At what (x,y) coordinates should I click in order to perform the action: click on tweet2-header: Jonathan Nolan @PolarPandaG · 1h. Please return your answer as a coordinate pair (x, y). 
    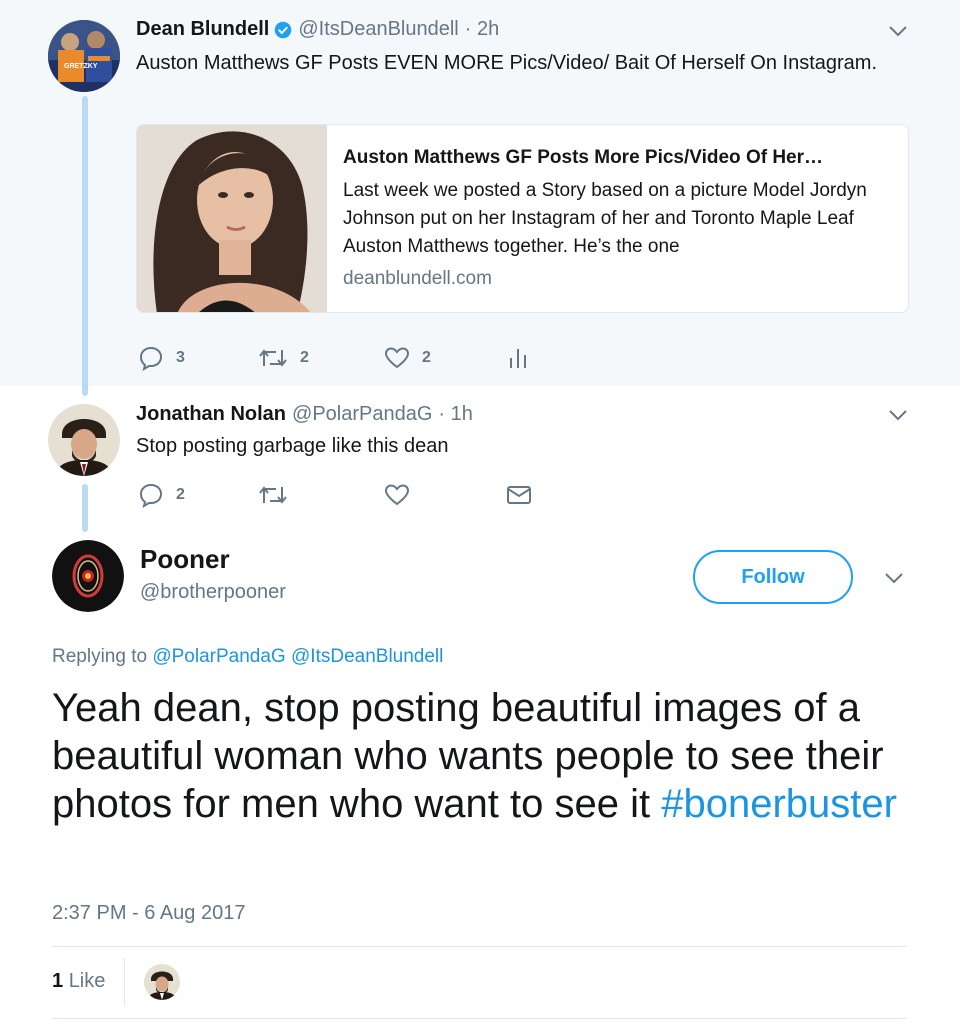
    Looking at the image, I should click on (304, 414).